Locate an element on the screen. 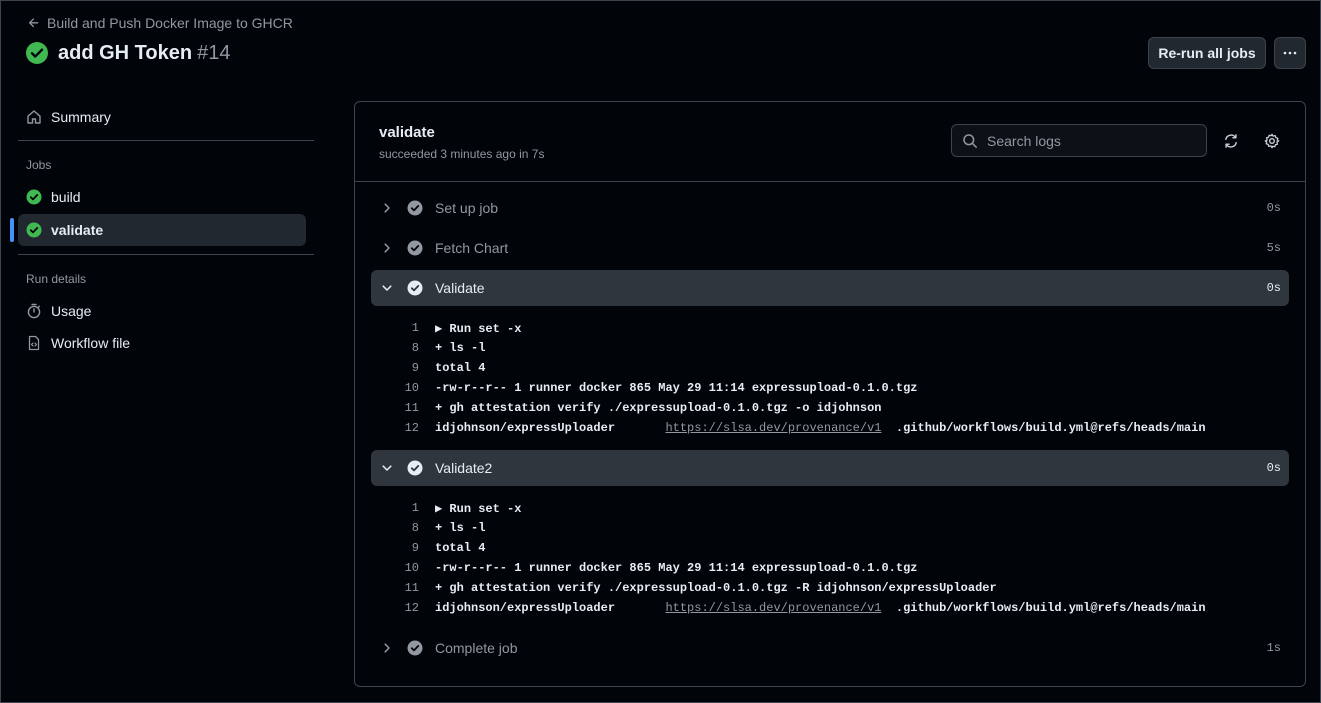 Image resolution: width=1321 pixels, height=703 pixels. refresh-button is located at coordinates (1231, 141).